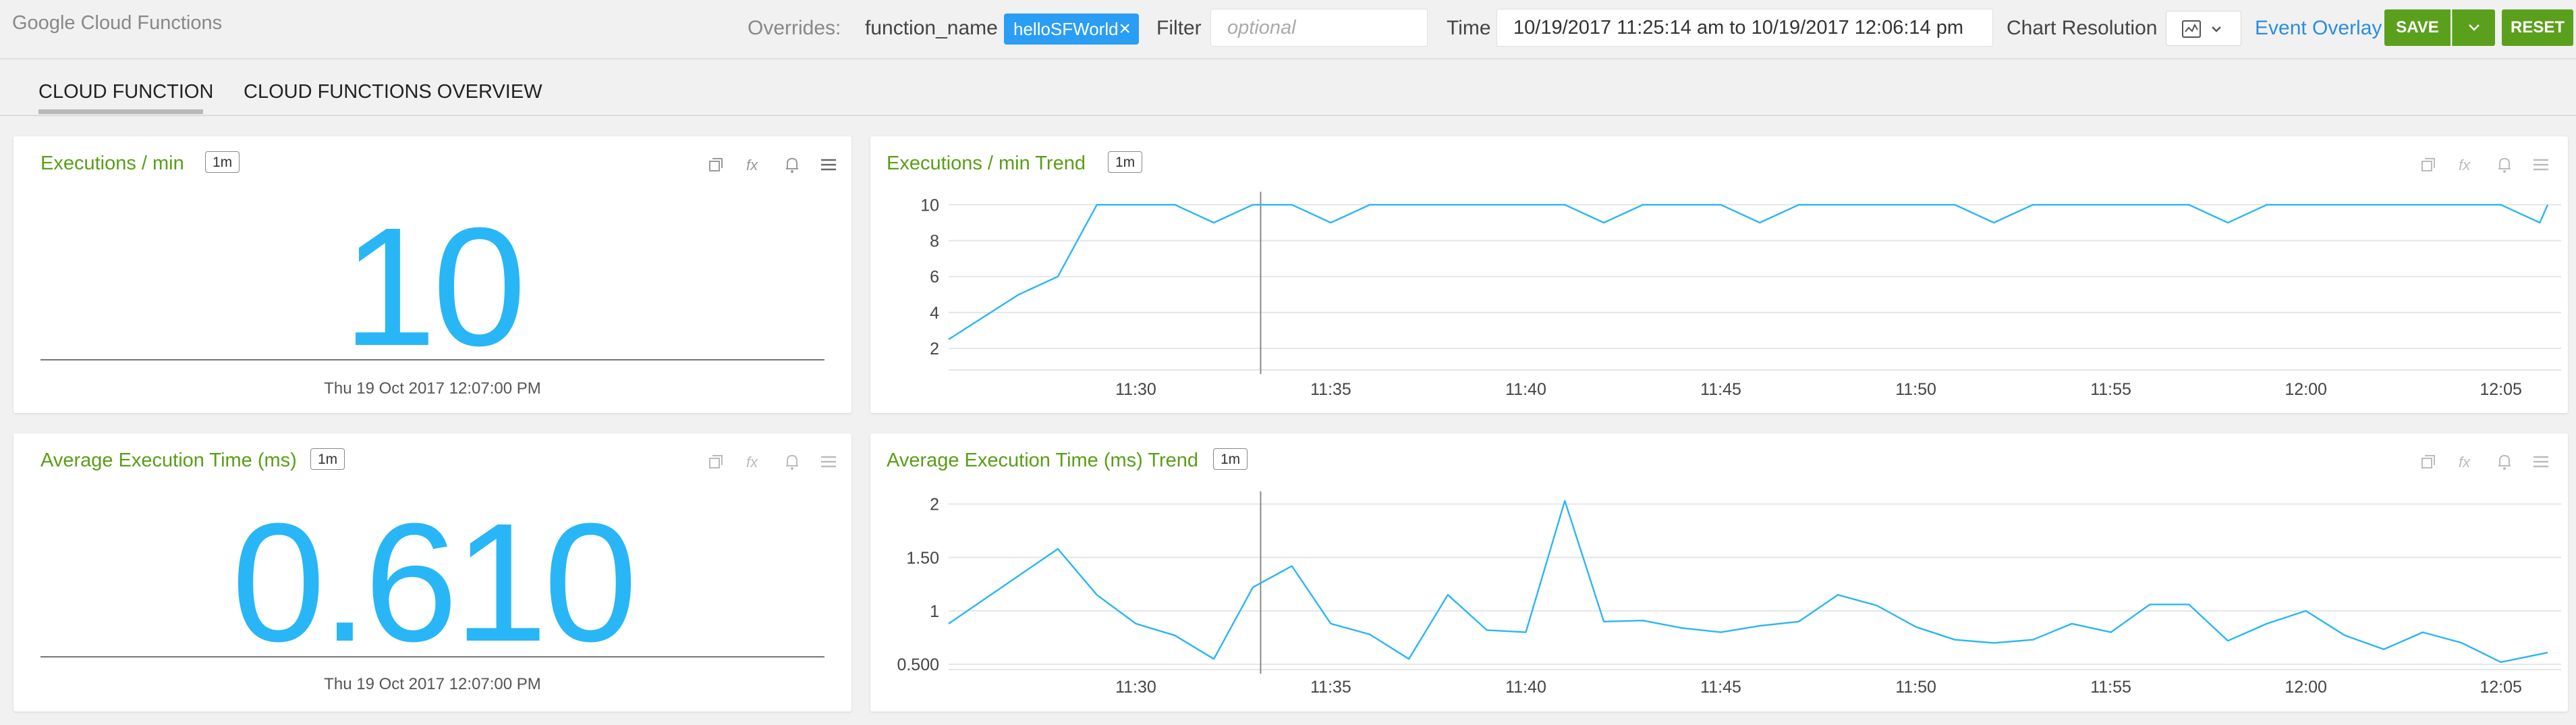 This screenshot has width=2576, height=725. I want to click on save-options-dropdown, so click(2473, 27).